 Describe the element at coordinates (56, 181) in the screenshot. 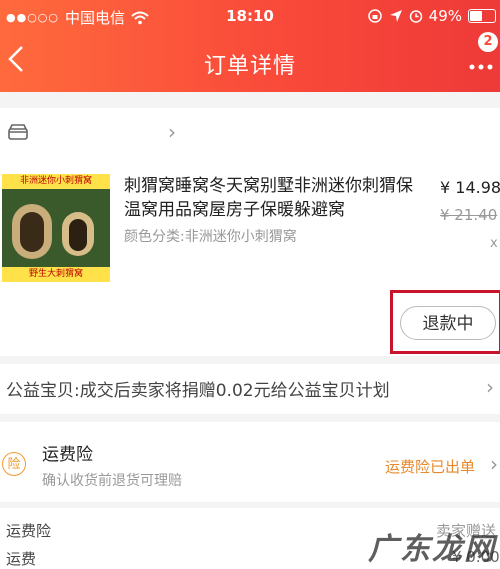

I see `thumbnail-top-caption: 非洲迷你小刺猬窝` at that location.